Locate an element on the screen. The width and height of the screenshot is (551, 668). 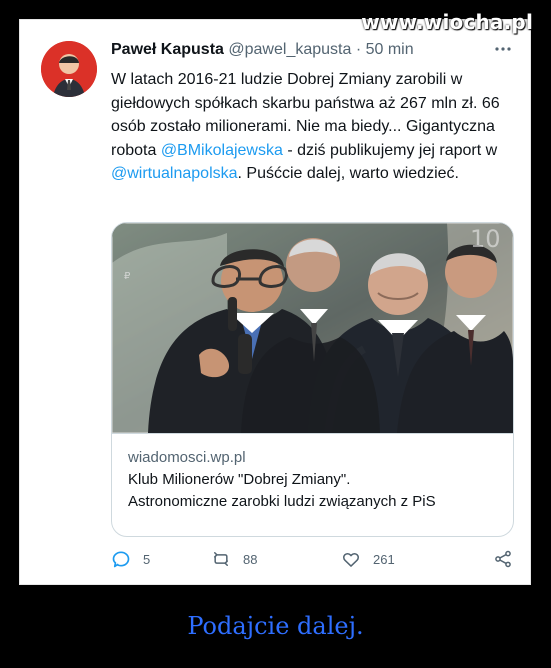
retweet-button: 88 is located at coordinates (234, 559).